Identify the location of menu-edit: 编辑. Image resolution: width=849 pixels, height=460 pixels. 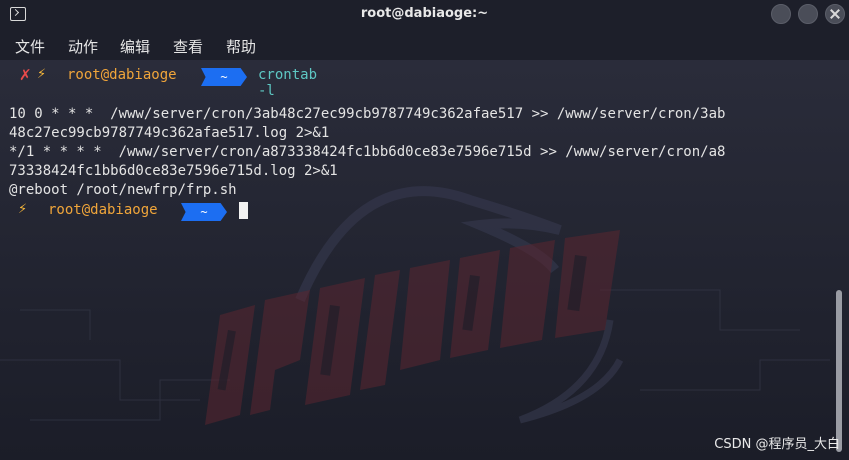
(135, 46).